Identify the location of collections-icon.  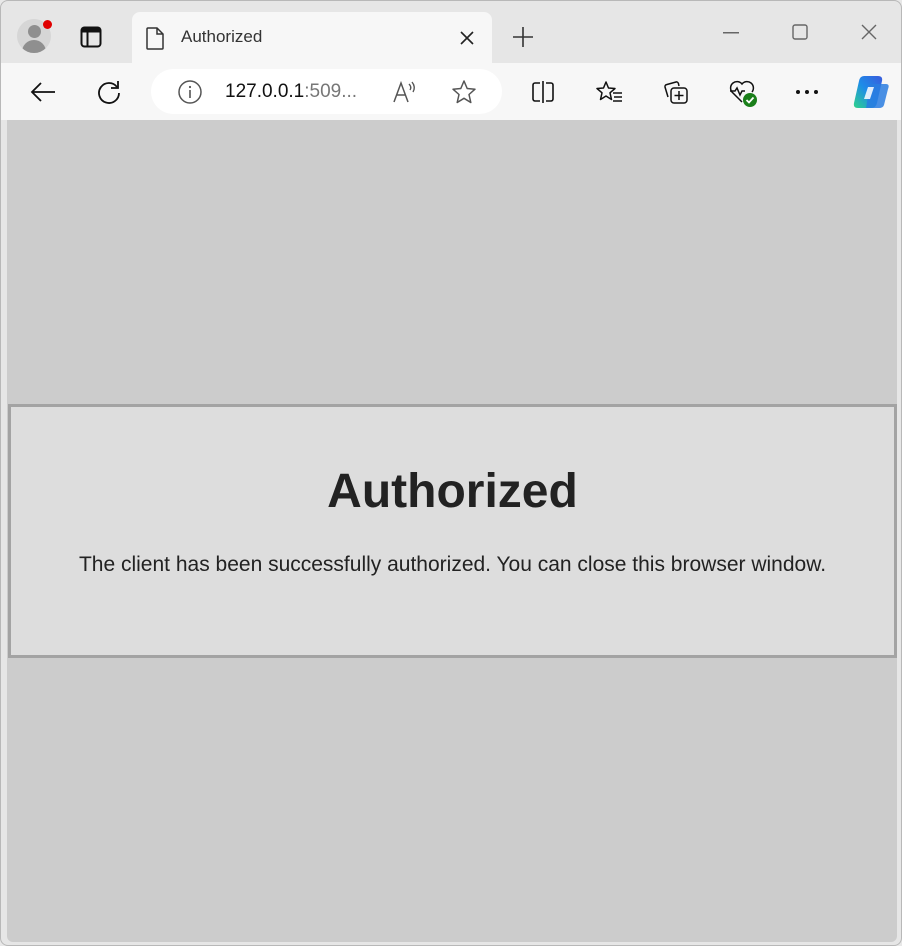
(676, 92).